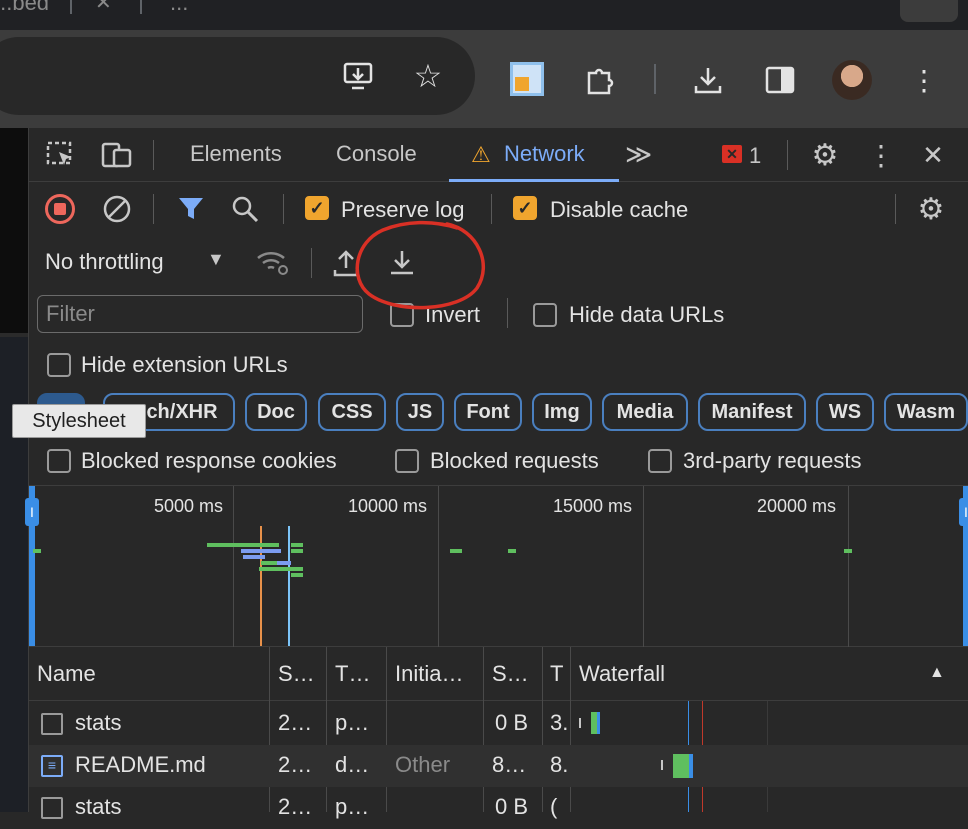  What do you see at coordinates (317, 208) in the screenshot?
I see `preserve-log-checkbox: ✓` at bounding box center [317, 208].